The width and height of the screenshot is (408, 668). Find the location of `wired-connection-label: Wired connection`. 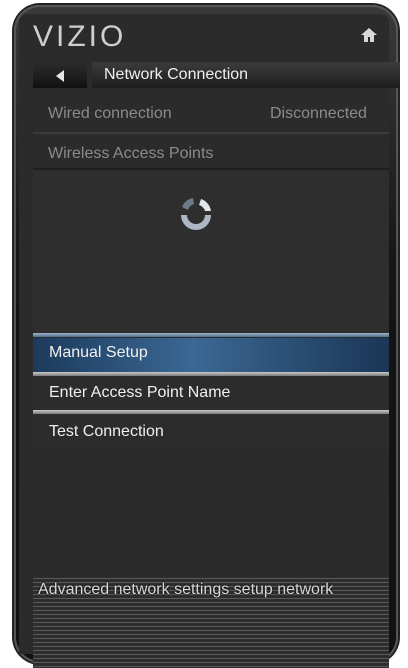

wired-connection-label: Wired connection is located at coordinates (110, 113).